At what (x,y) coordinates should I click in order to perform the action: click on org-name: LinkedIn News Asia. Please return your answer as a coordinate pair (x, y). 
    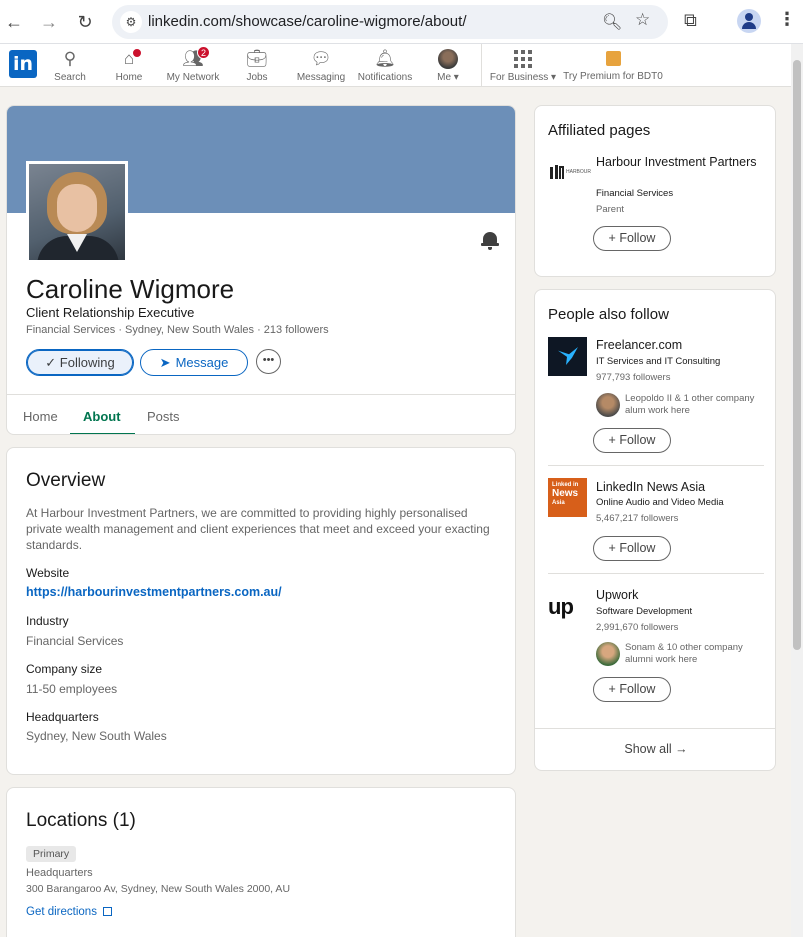
    Looking at the image, I should click on (681, 487).